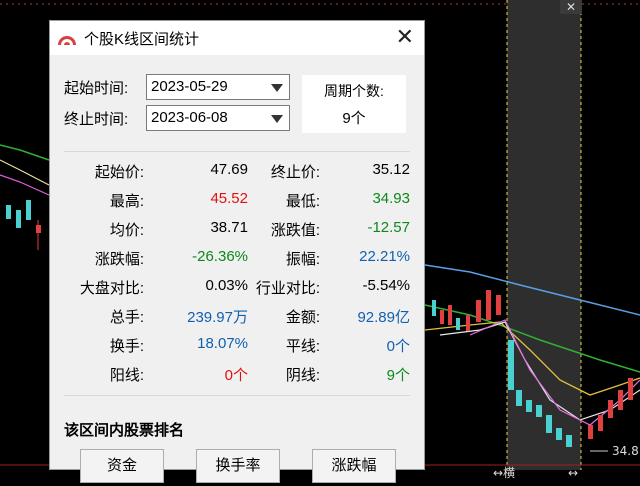 This screenshot has height=486, width=640. I want to click on end-price-label: 终止价:, so click(295, 172).